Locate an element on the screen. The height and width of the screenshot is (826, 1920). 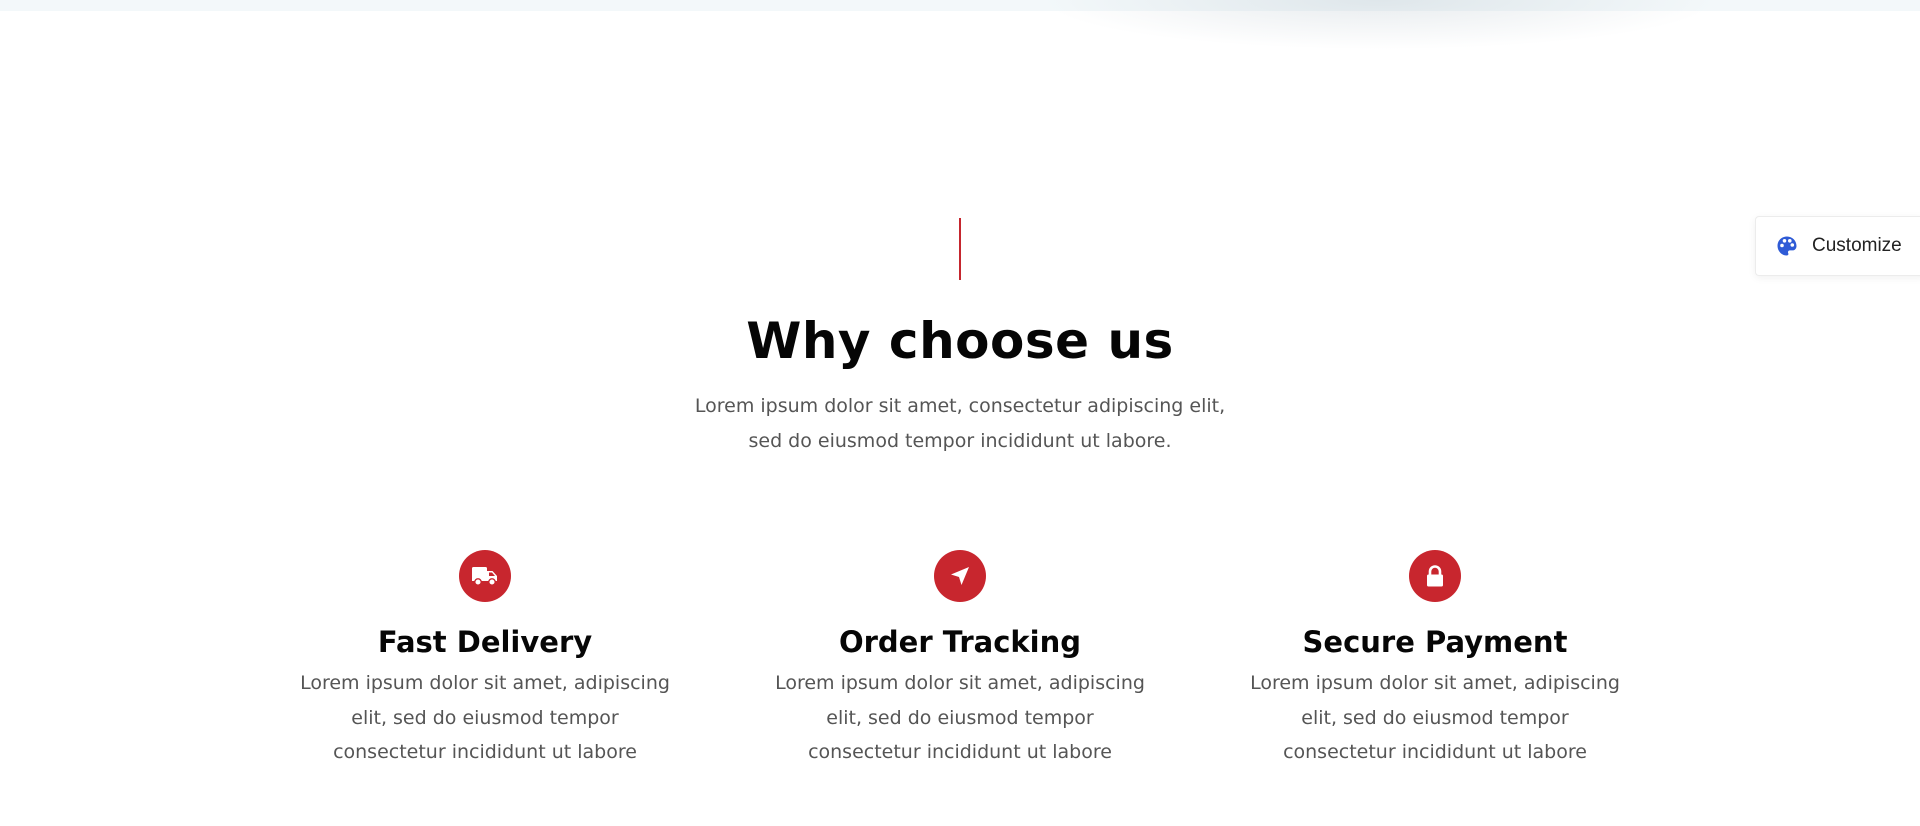
truck-icon is located at coordinates (485, 576).